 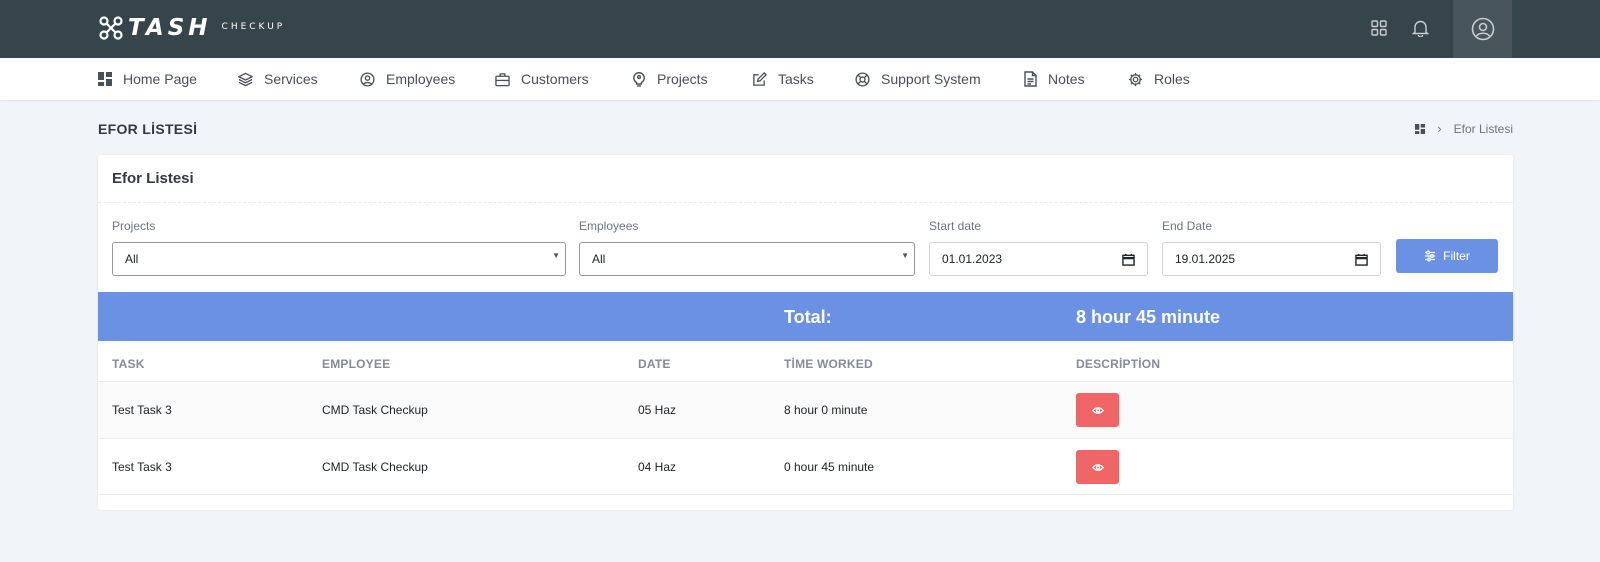 I want to click on nav-customers: Customers, so click(x=542, y=79).